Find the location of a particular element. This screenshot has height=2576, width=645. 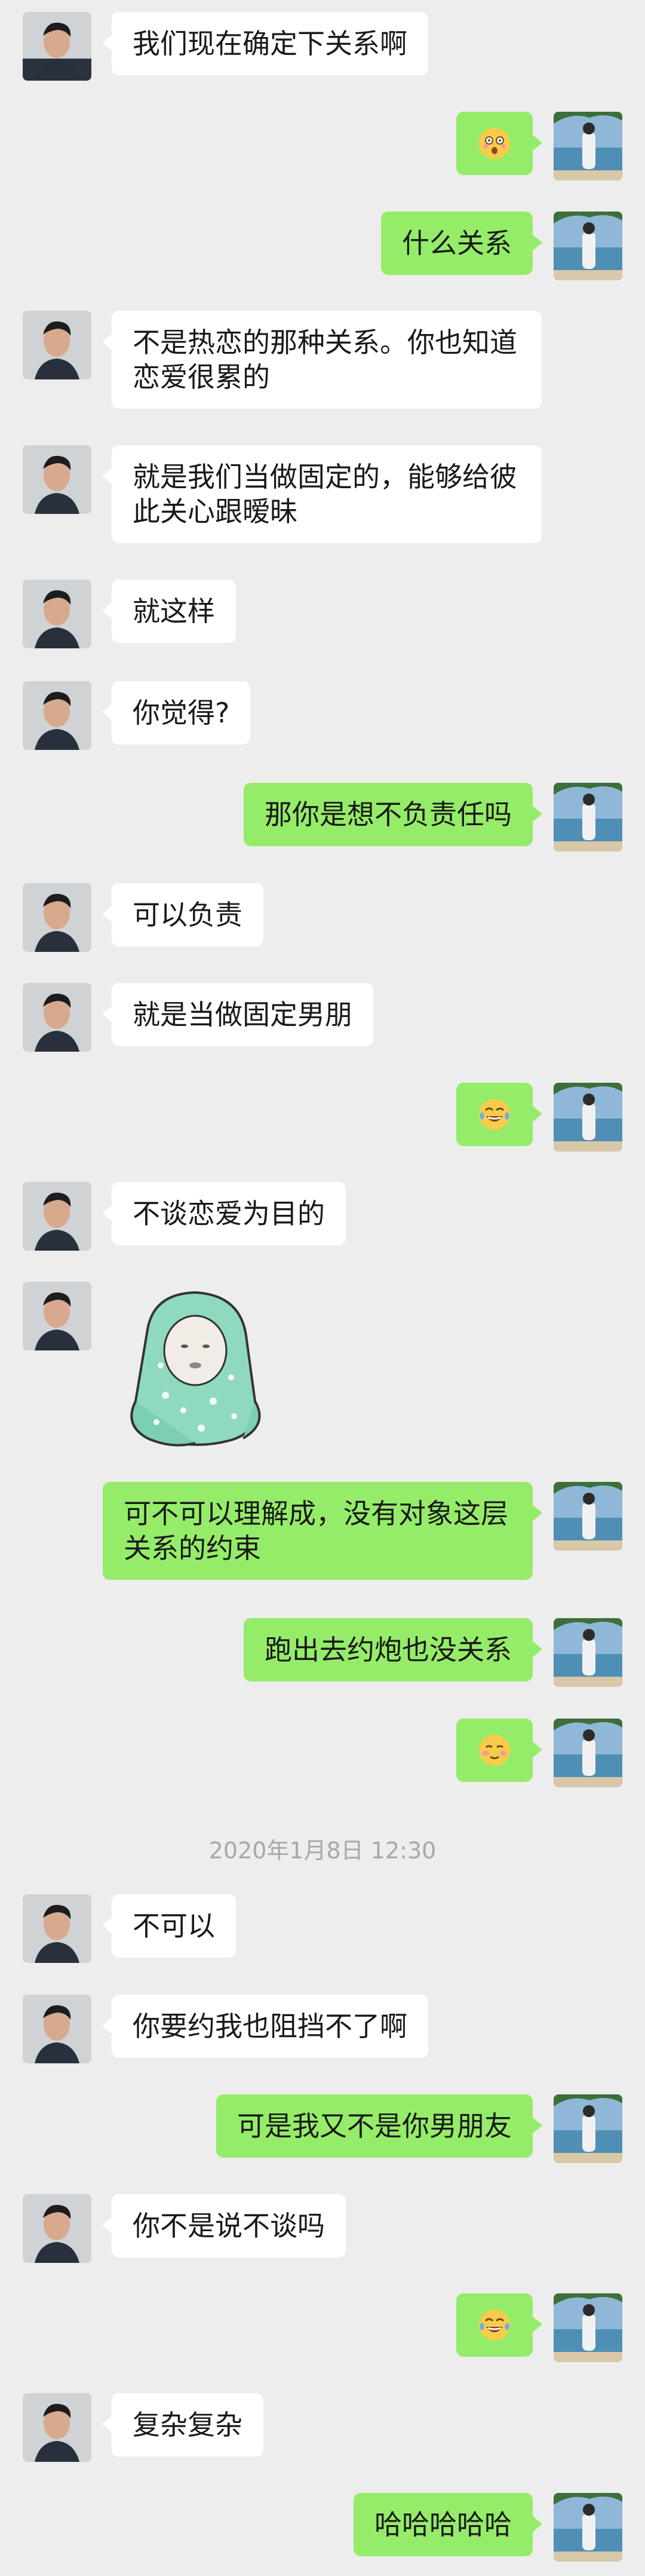

message-timestamp: 2020年1月8日 12:30 is located at coordinates (322, 1851).